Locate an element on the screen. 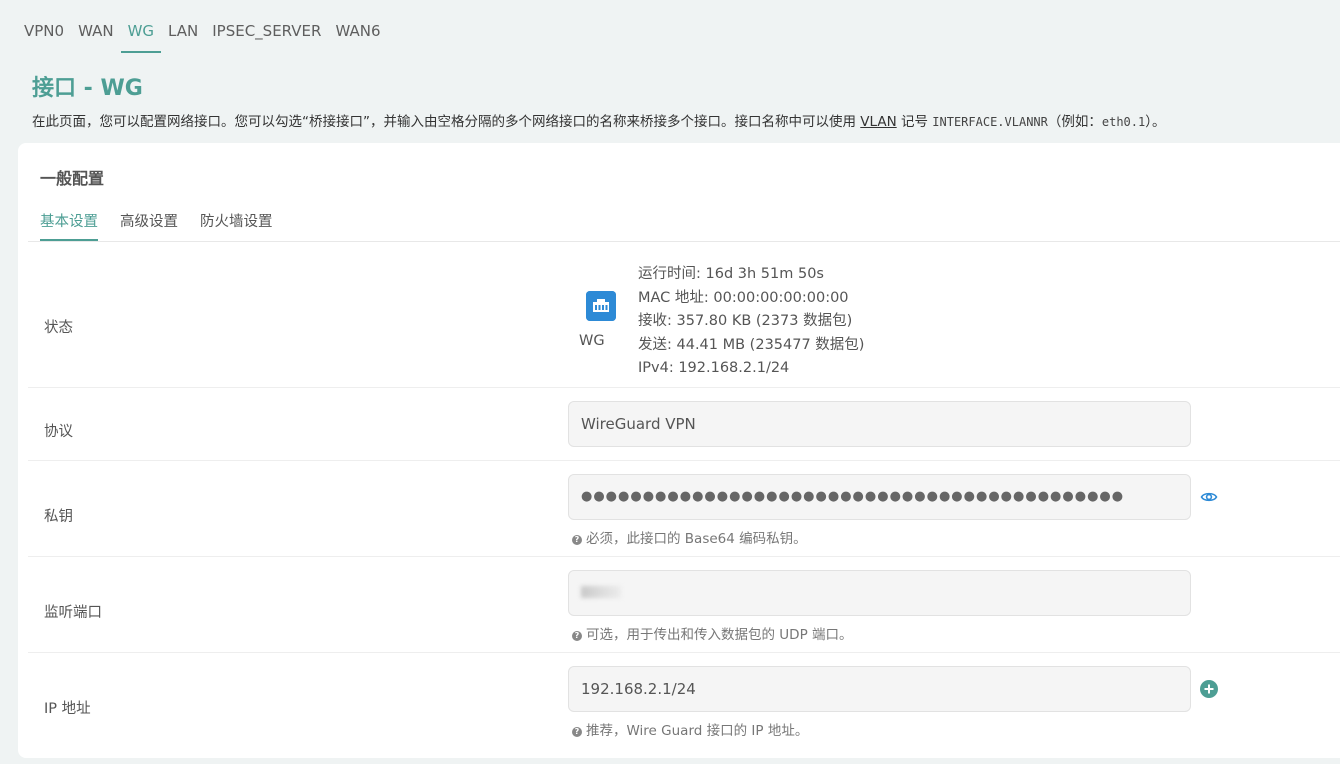  interface-tabs: VPN0 WAN WG LAN IPSEC_SERVER WAN6 is located at coordinates (206, 36).